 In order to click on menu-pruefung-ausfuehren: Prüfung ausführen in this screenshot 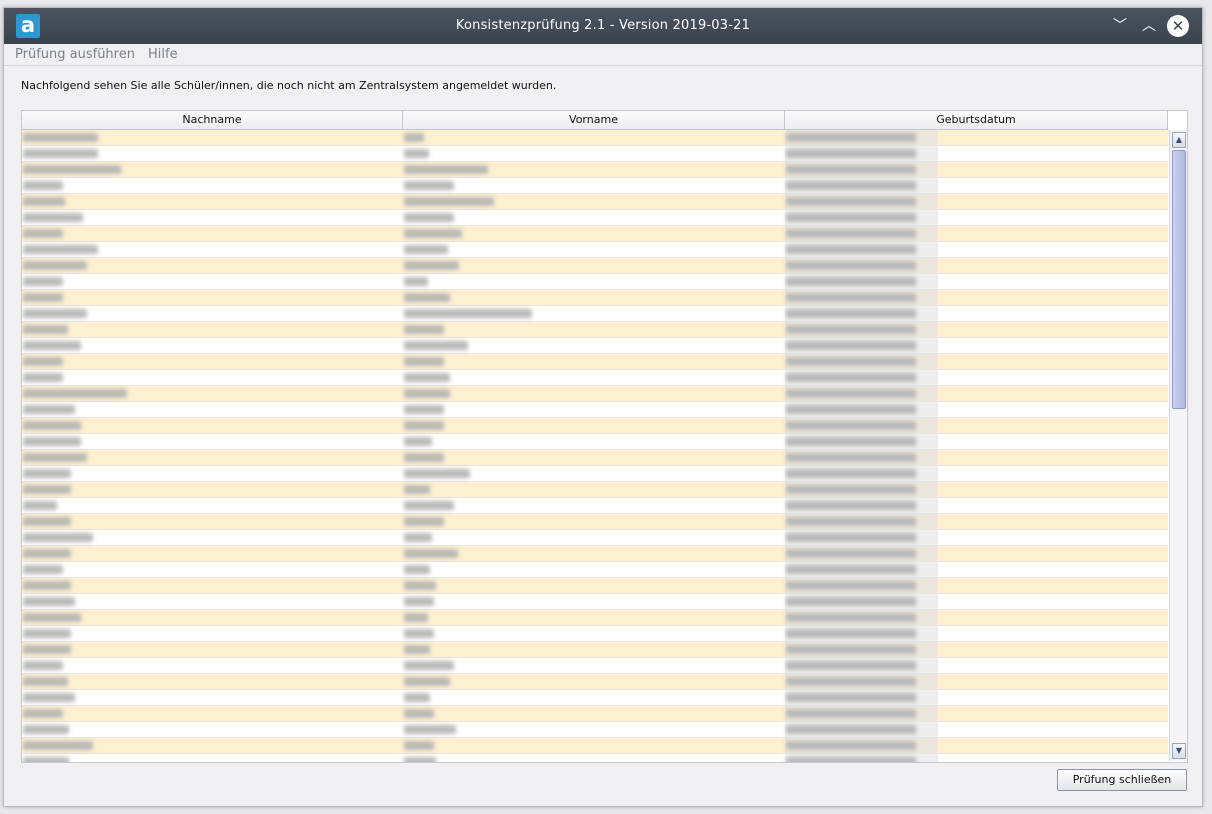, I will do `click(75, 54)`.